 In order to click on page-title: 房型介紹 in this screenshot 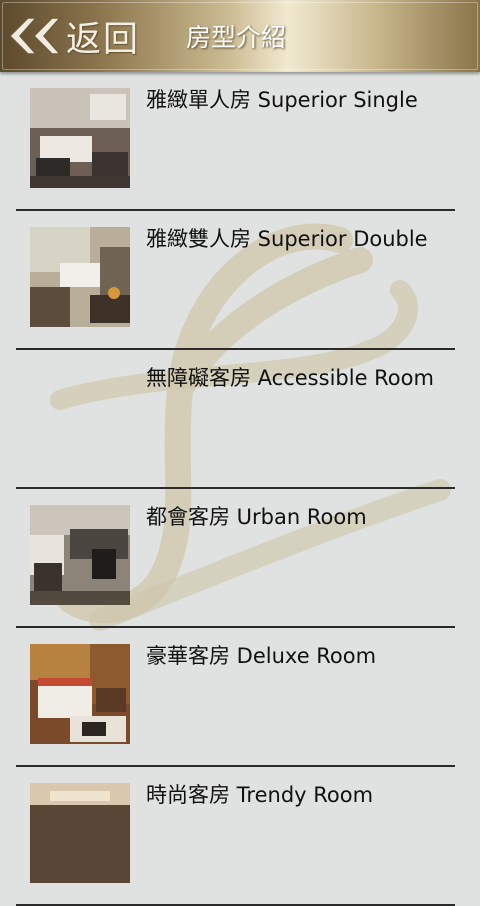, I will do `click(236, 37)`.